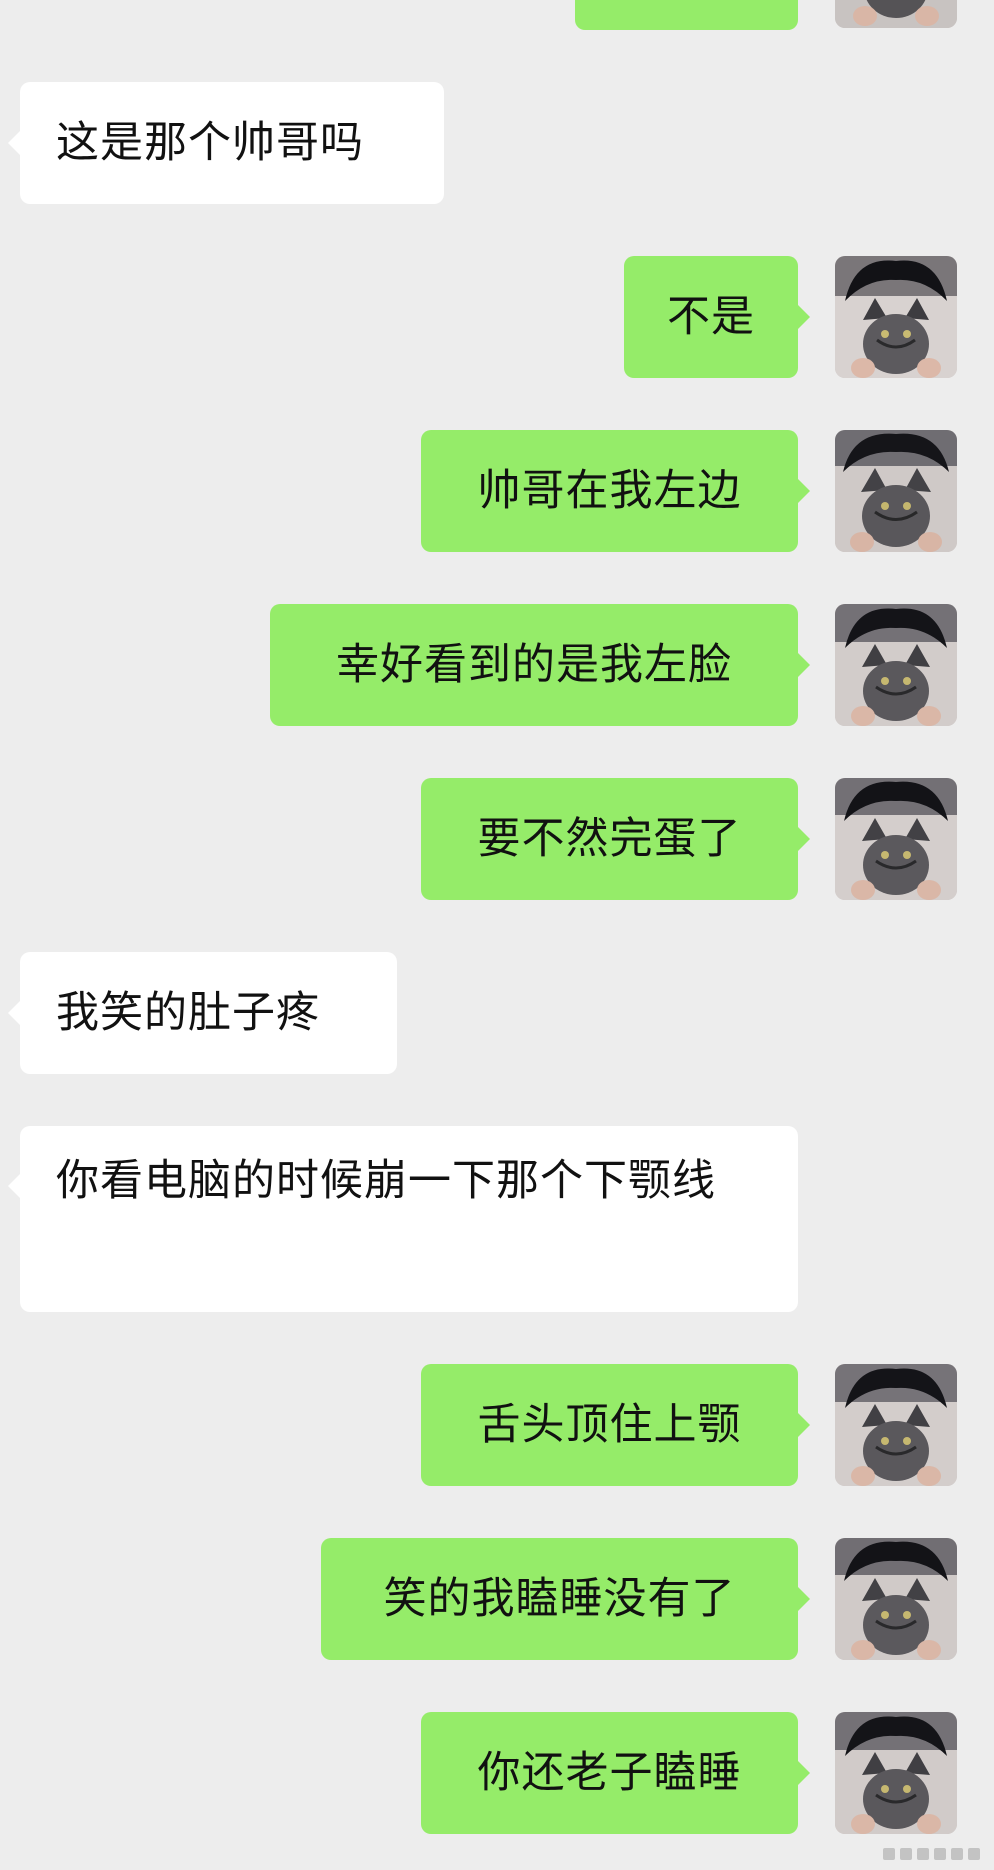 This screenshot has width=994, height=1870. I want to click on outgoing-message-bubble: 不是, so click(717, 317).